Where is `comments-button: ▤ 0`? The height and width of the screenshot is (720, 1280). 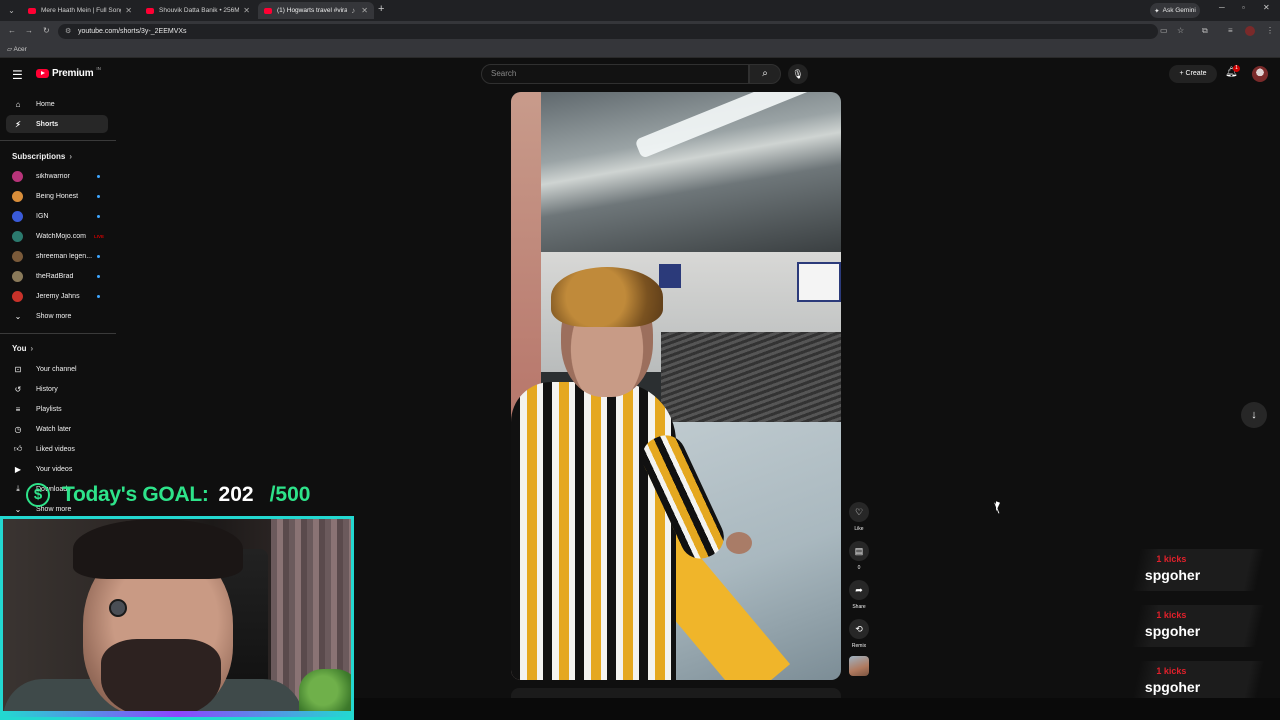 comments-button: ▤ 0 is located at coordinates (859, 556).